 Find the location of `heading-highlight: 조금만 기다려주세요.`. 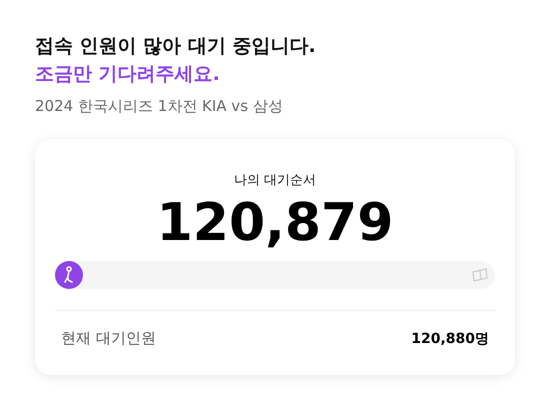

heading-highlight: 조금만 기다려주세요. is located at coordinates (127, 74).